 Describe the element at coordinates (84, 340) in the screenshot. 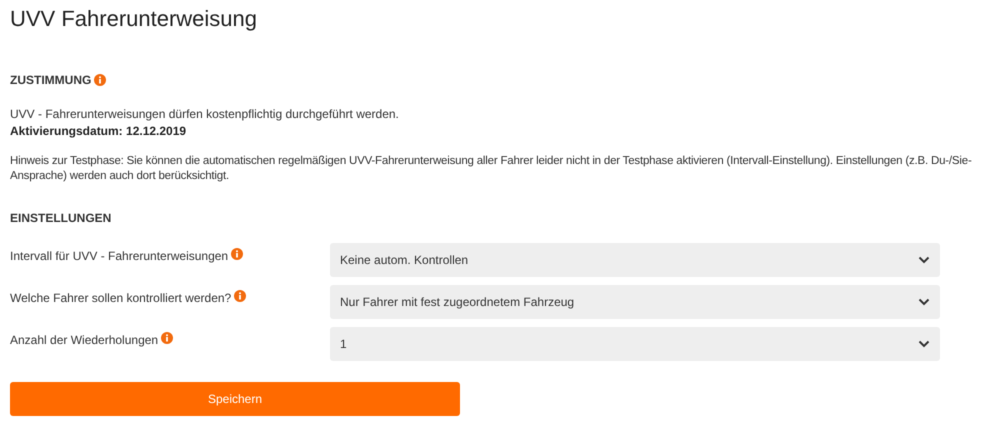

I see `field-label: Anzahl der Wiederholungen` at that location.